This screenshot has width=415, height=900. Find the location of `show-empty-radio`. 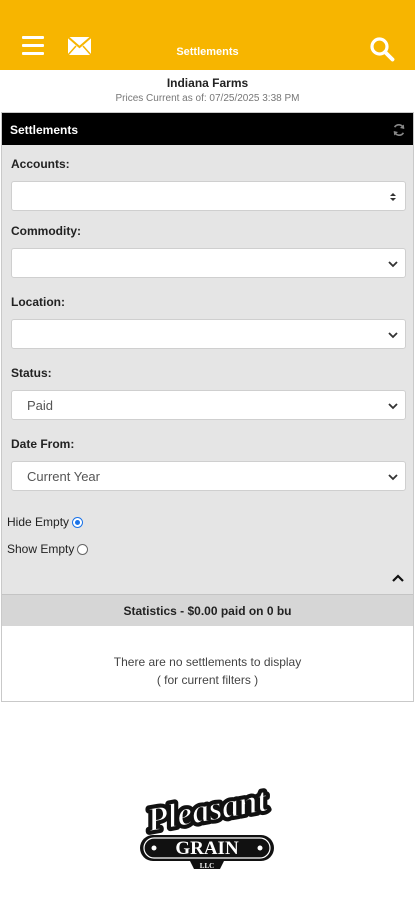

show-empty-radio is located at coordinates (83, 549).